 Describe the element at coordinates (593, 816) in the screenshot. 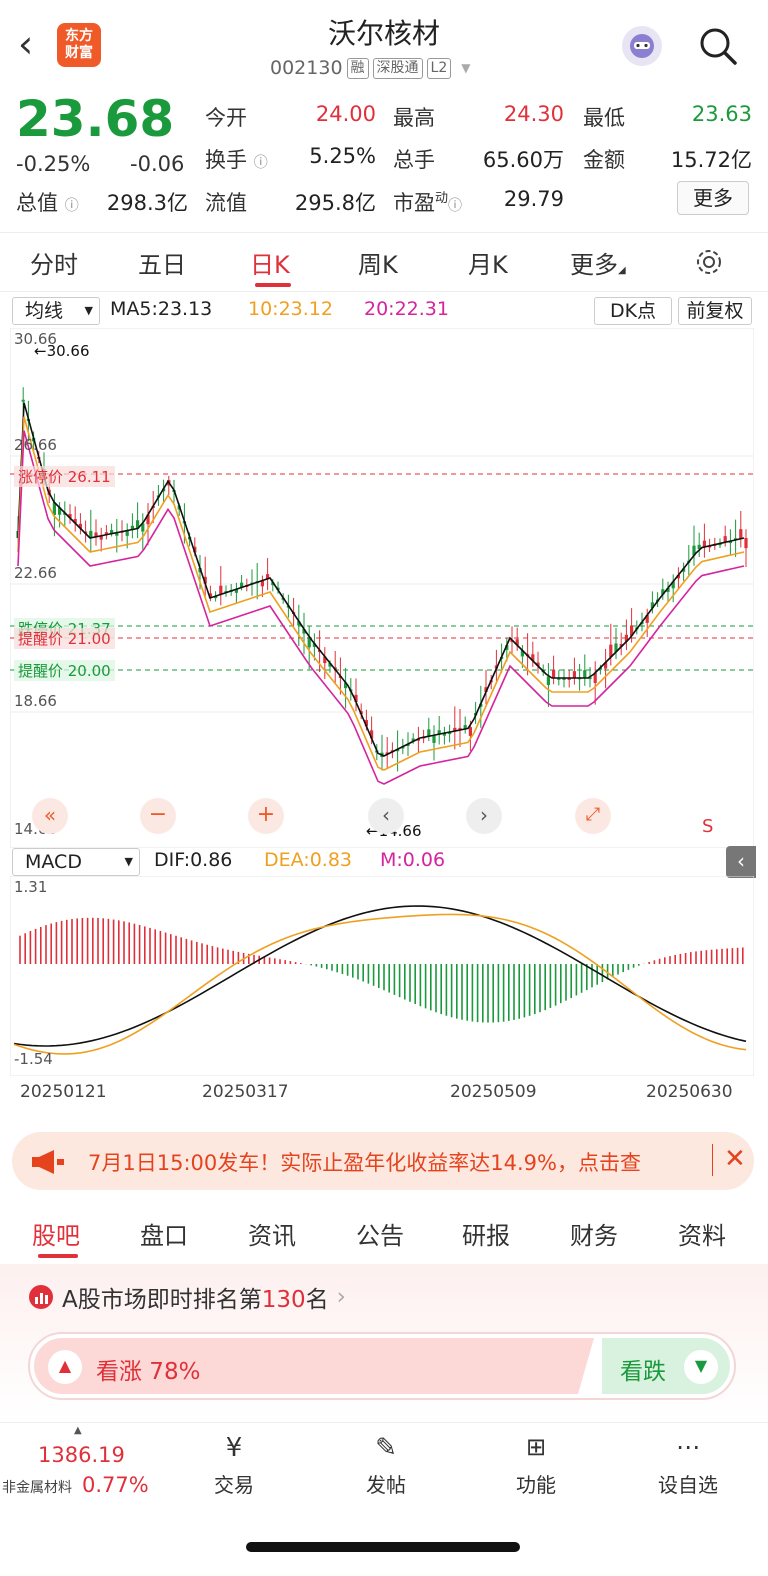

I see `fullscreen-icon: ⤢` at that location.